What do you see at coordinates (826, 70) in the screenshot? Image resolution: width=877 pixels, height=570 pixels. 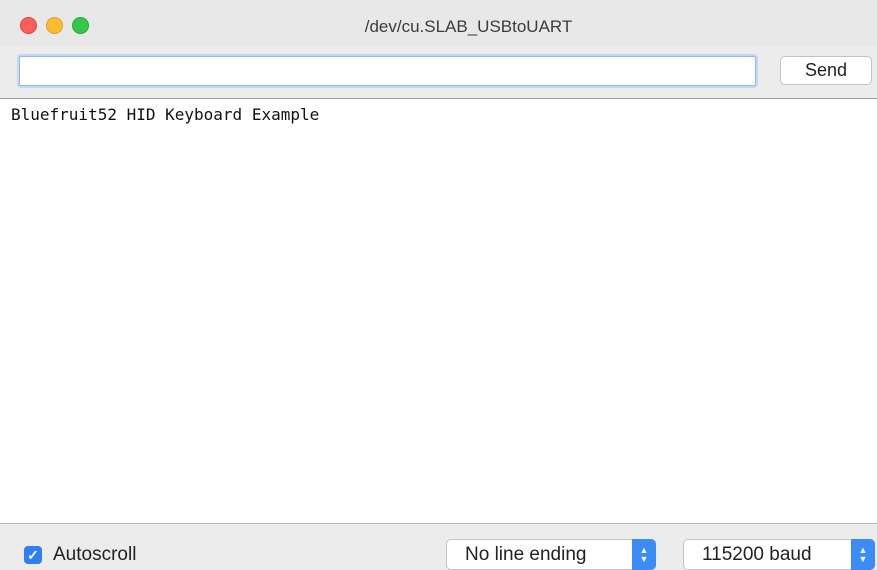 I see `send-button: Send` at bounding box center [826, 70].